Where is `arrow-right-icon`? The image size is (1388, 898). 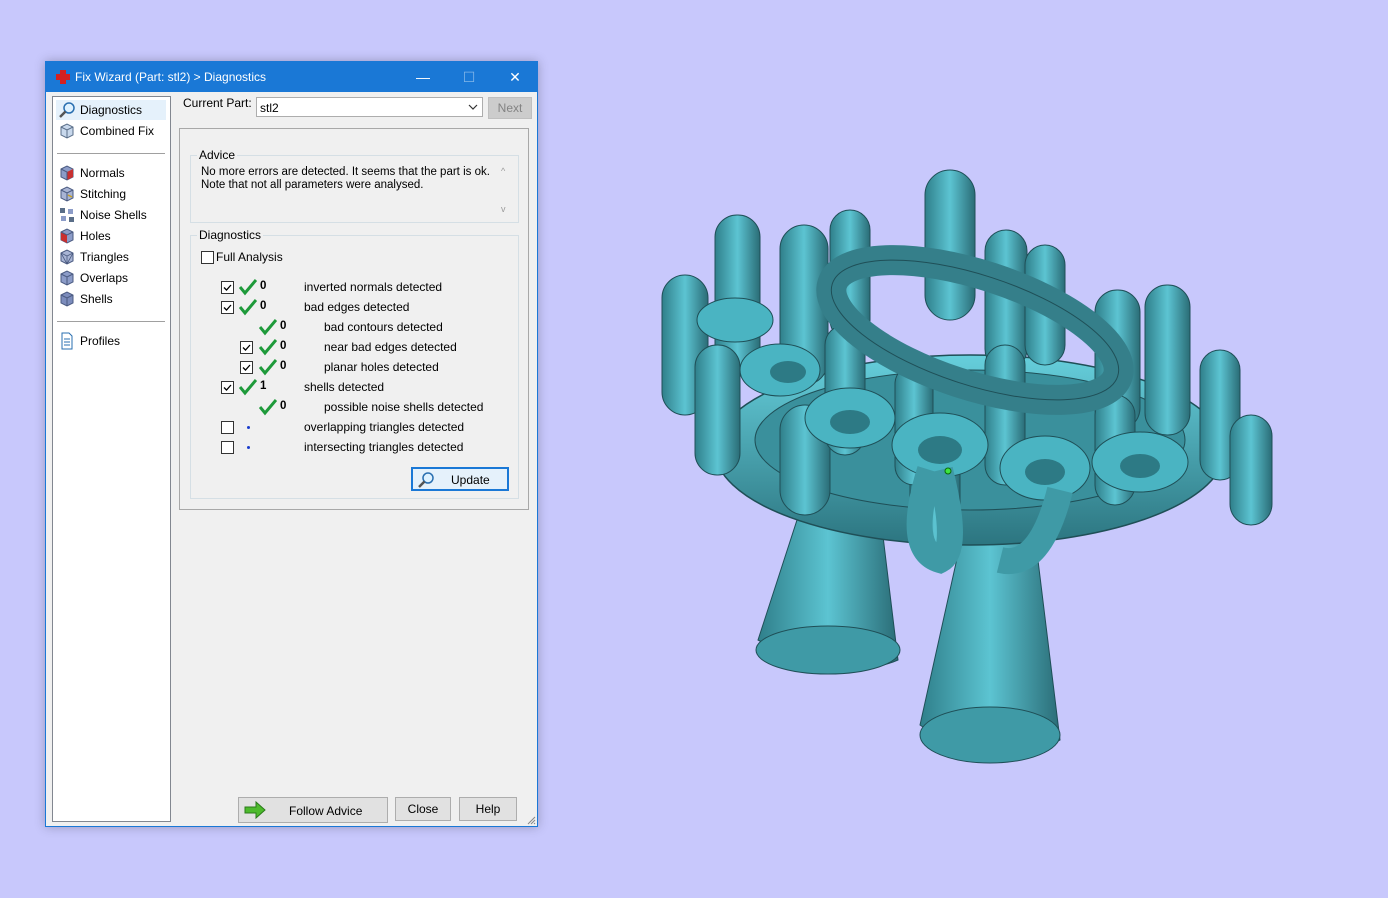 arrow-right-icon is located at coordinates (255, 810).